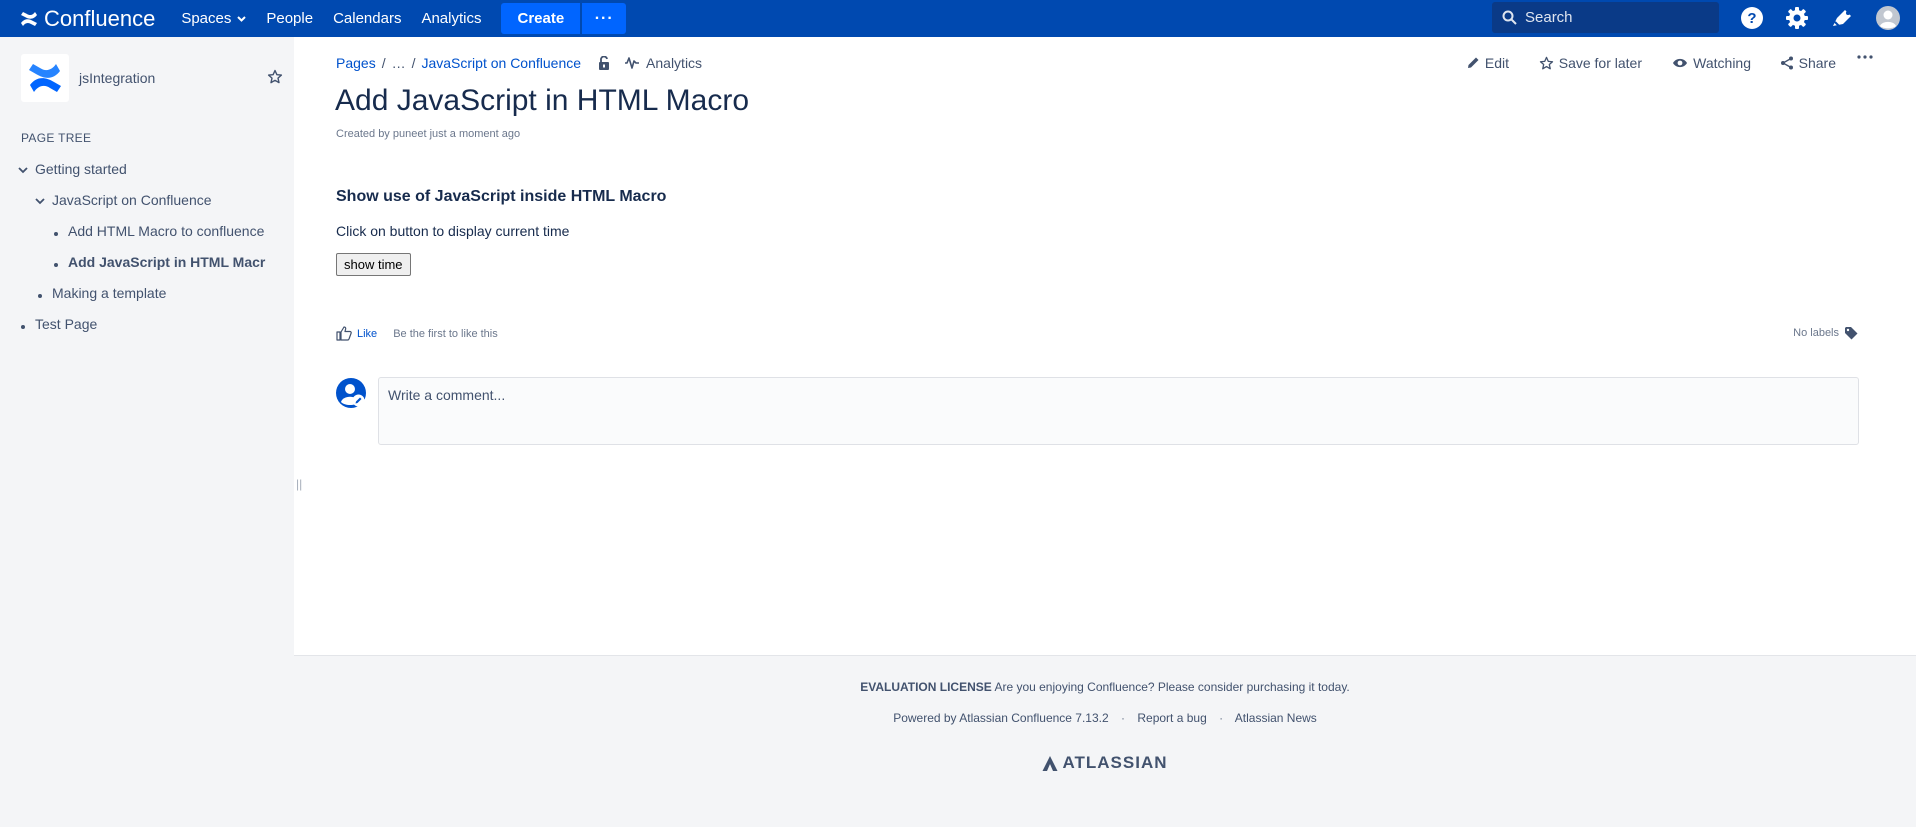 This screenshot has width=1916, height=827. Describe the element at coordinates (66, 324) in the screenshot. I see `tree-item-label: Test Page` at that location.